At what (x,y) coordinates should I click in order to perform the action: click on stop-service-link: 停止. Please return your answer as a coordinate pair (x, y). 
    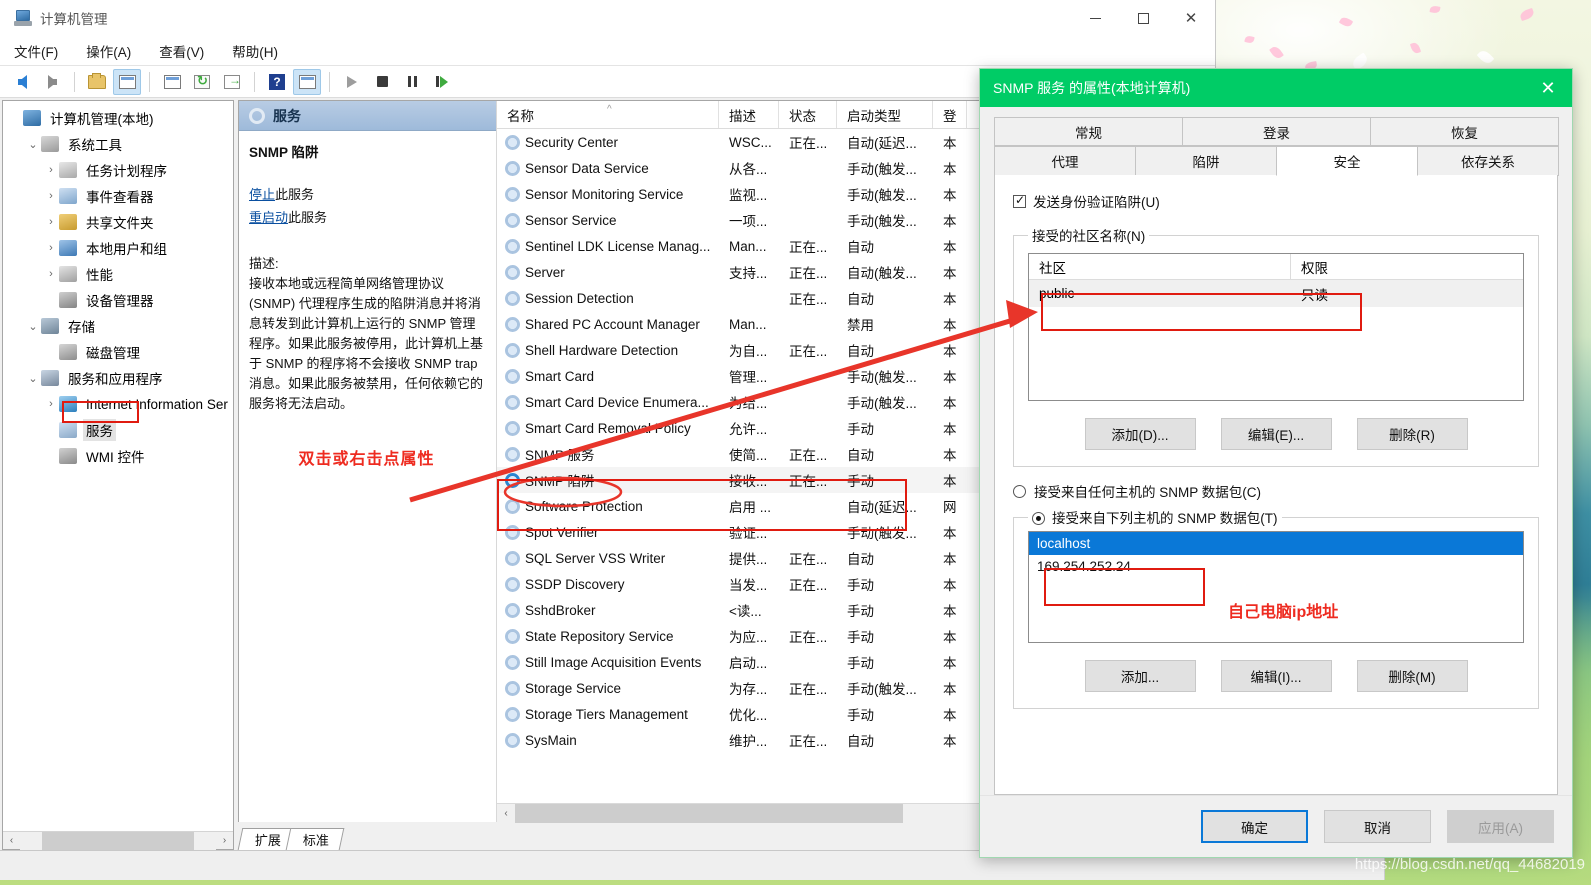
    Looking at the image, I should click on (262, 194).